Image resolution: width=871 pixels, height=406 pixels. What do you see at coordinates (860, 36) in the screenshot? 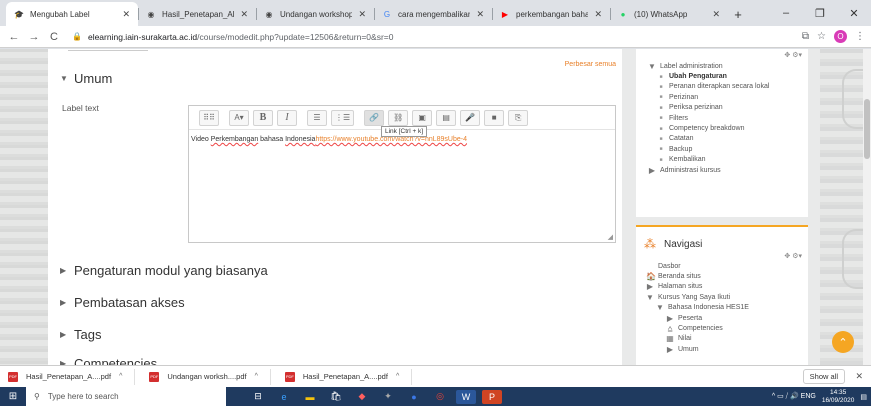
I see `browser-menu-icon: ⋮` at bounding box center [860, 36].